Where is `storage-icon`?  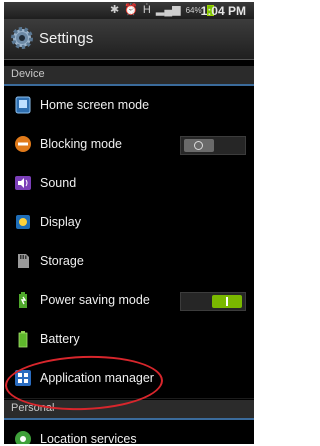
storage-icon is located at coordinates (23, 261).